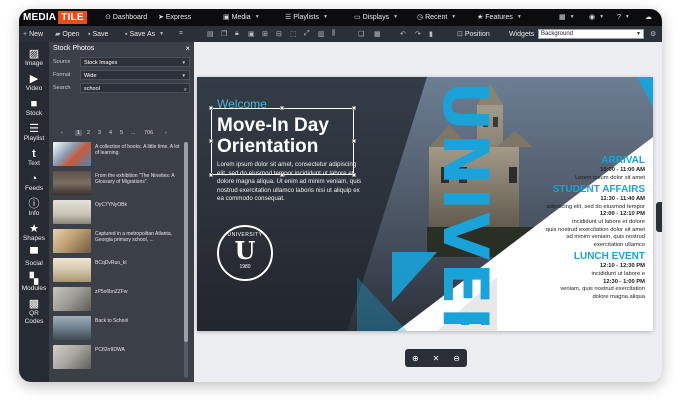  What do you see at coordinates (241, 17) in the screenshot?
I see `nav-media: ▣ Media ▼` at bounding box center [241, 17].